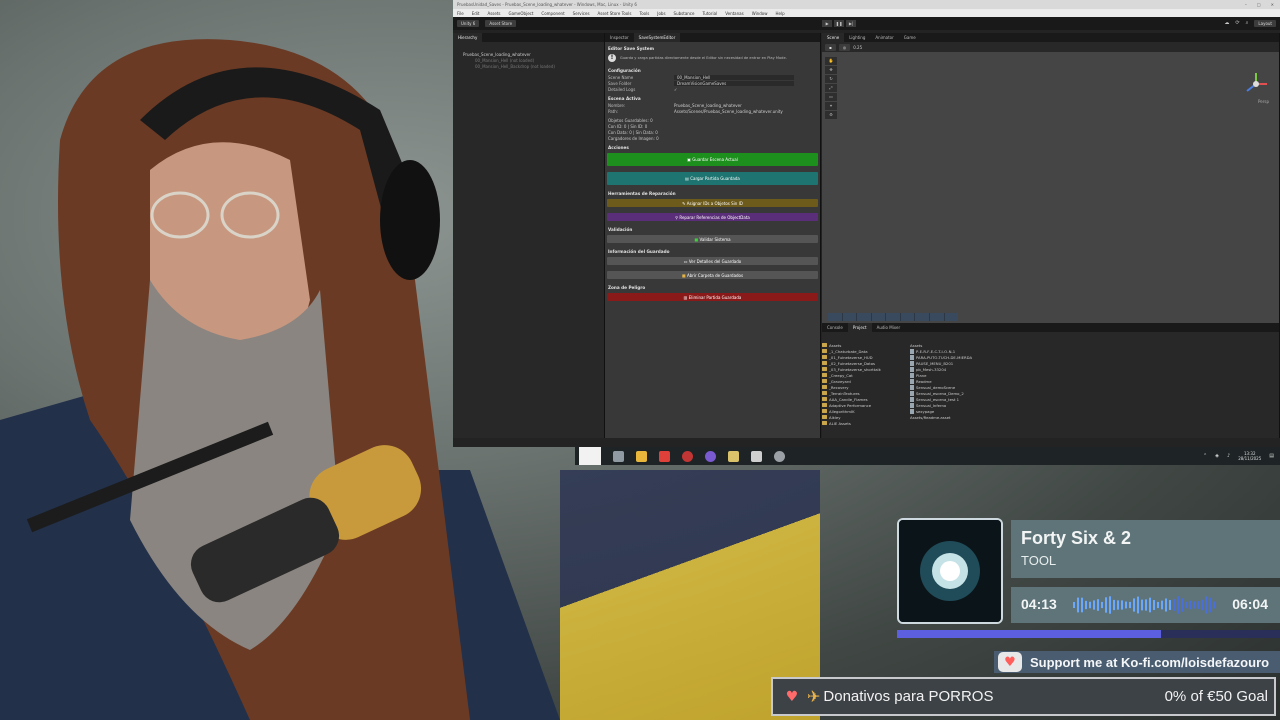 The height and width of the screenshot is (720, 1280). I want to click on repair-refs-button: ⚲ Reparar Referencias de ObjectData, so click(712, 217).